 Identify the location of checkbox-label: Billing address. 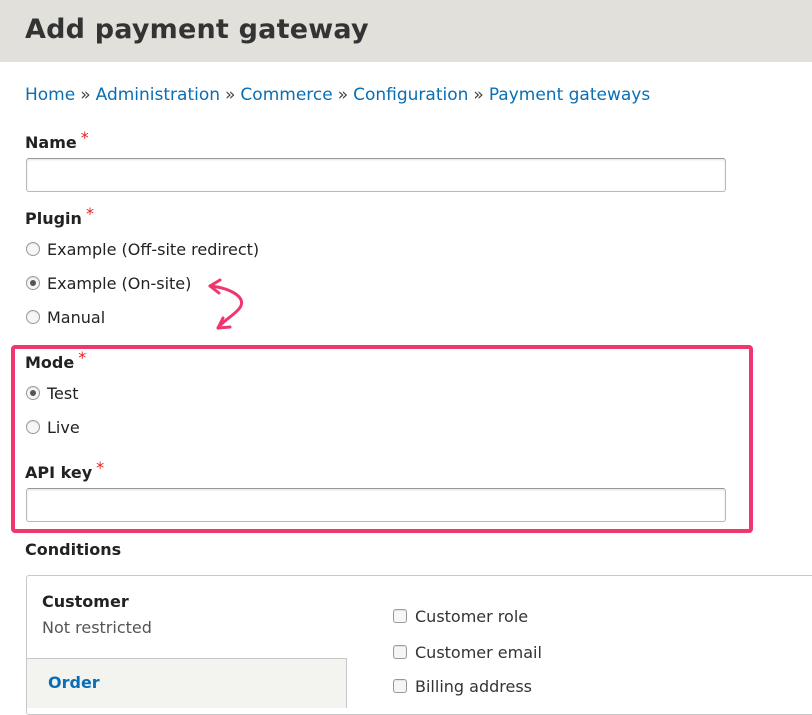
(473, 686).